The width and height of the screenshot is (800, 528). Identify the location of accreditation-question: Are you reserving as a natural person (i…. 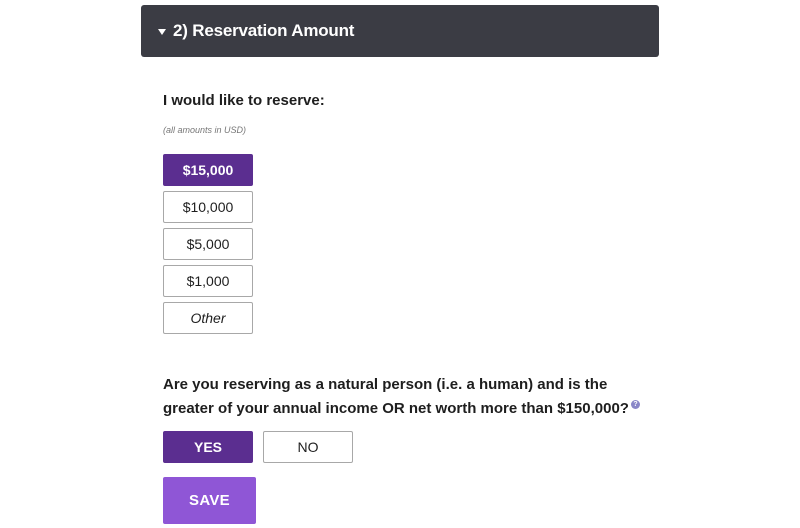
(403, 397).